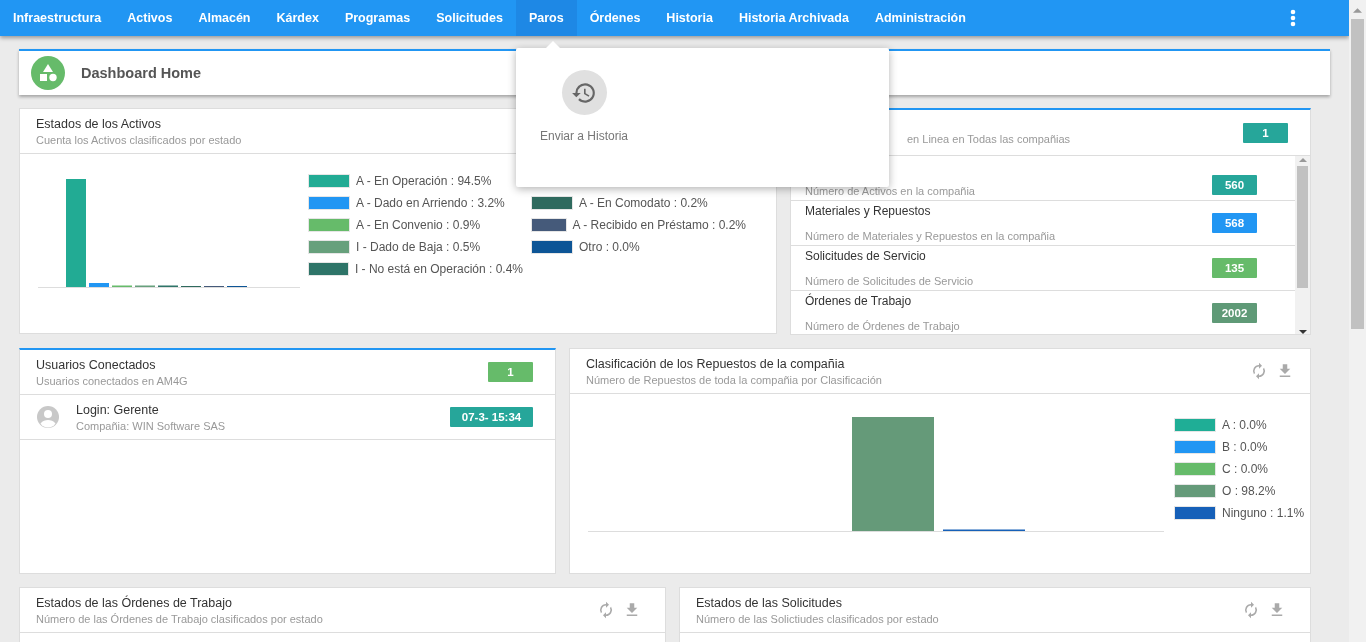 The width and height of the screenshot is (1366, 642). What do you see at coordinates (297, 18) in the screenshot?
I see `nav-tab: Kárdex` at bounding box center [297, 18].